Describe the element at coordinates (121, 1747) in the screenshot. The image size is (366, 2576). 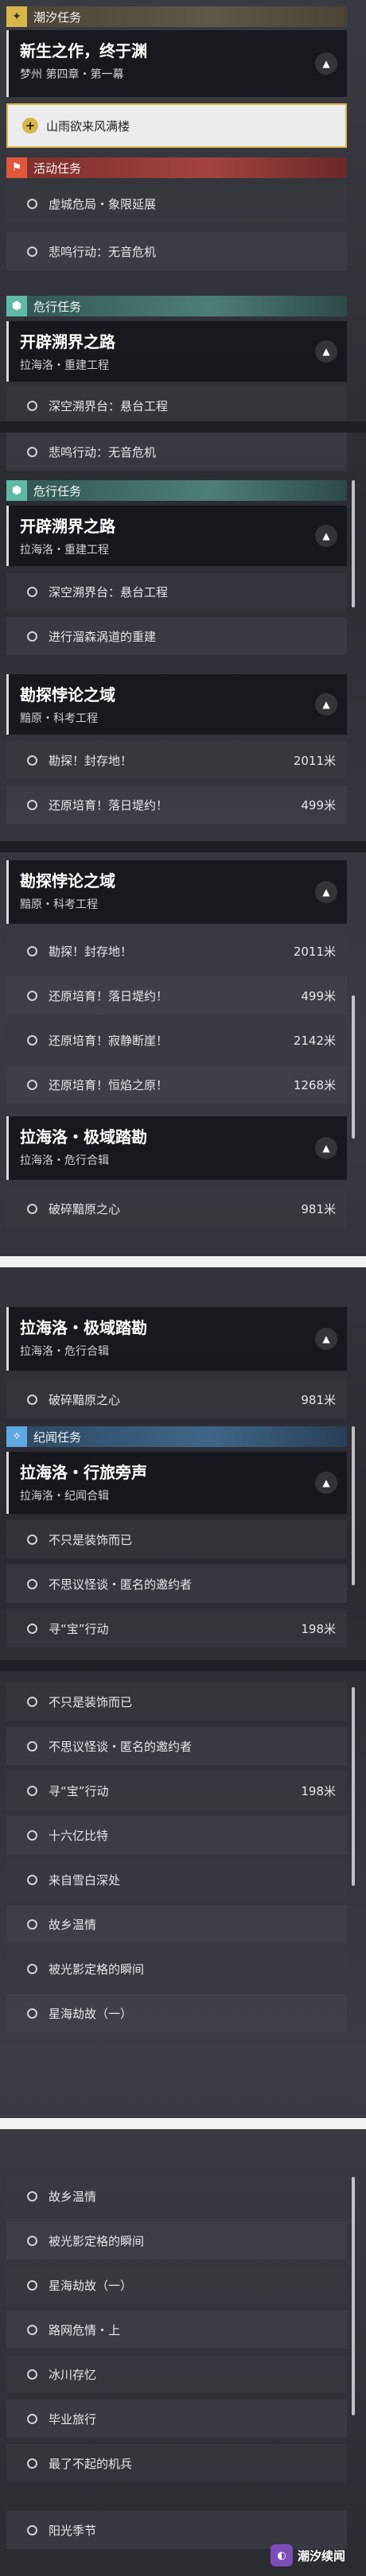
I see `quest-item-label: 不思议怪谈・匿名的邀约者` at that location.